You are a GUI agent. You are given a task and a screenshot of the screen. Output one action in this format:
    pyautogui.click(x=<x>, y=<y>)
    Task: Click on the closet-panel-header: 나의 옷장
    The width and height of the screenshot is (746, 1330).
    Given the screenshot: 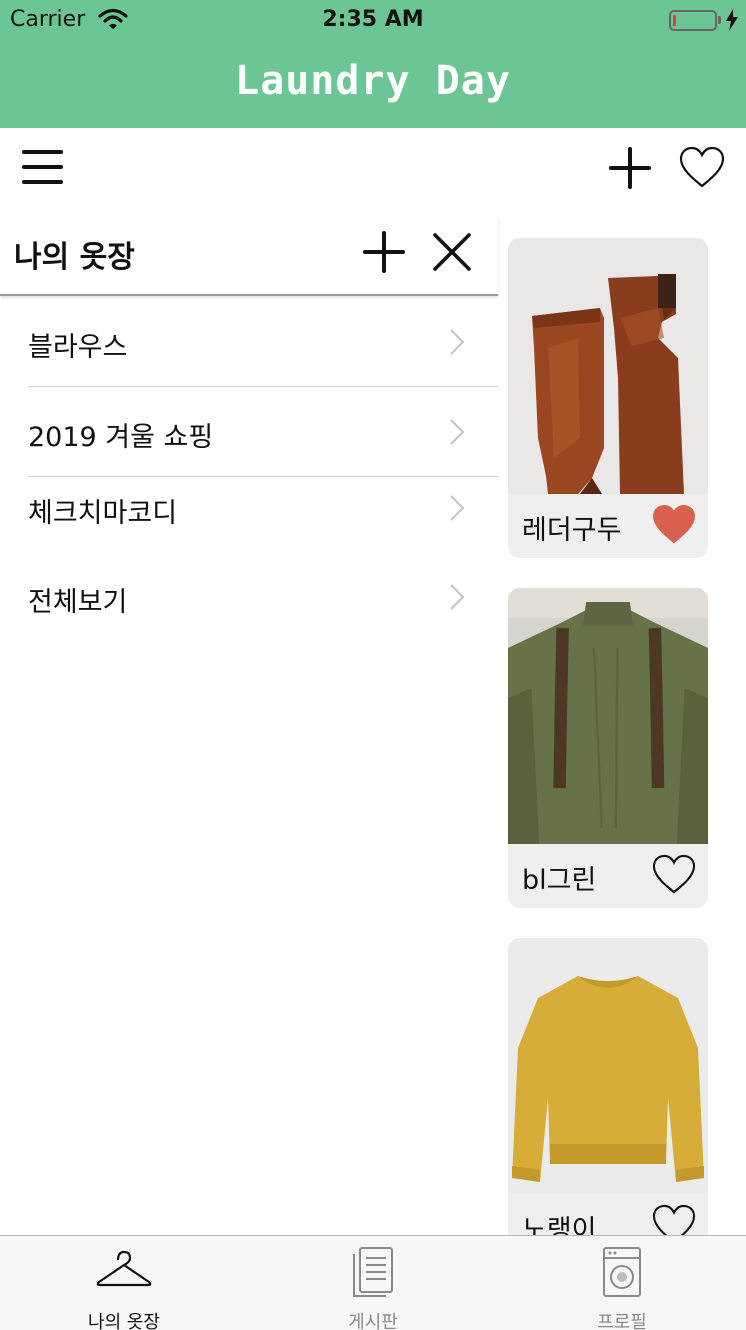 What is the action you would take?
    pyautogui.click(x=249, y=257)
    